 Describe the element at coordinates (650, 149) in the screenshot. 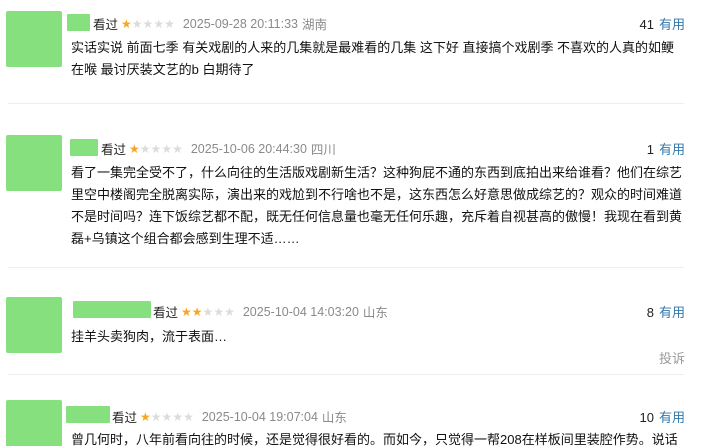

I see `useful-count: 1` at that location.